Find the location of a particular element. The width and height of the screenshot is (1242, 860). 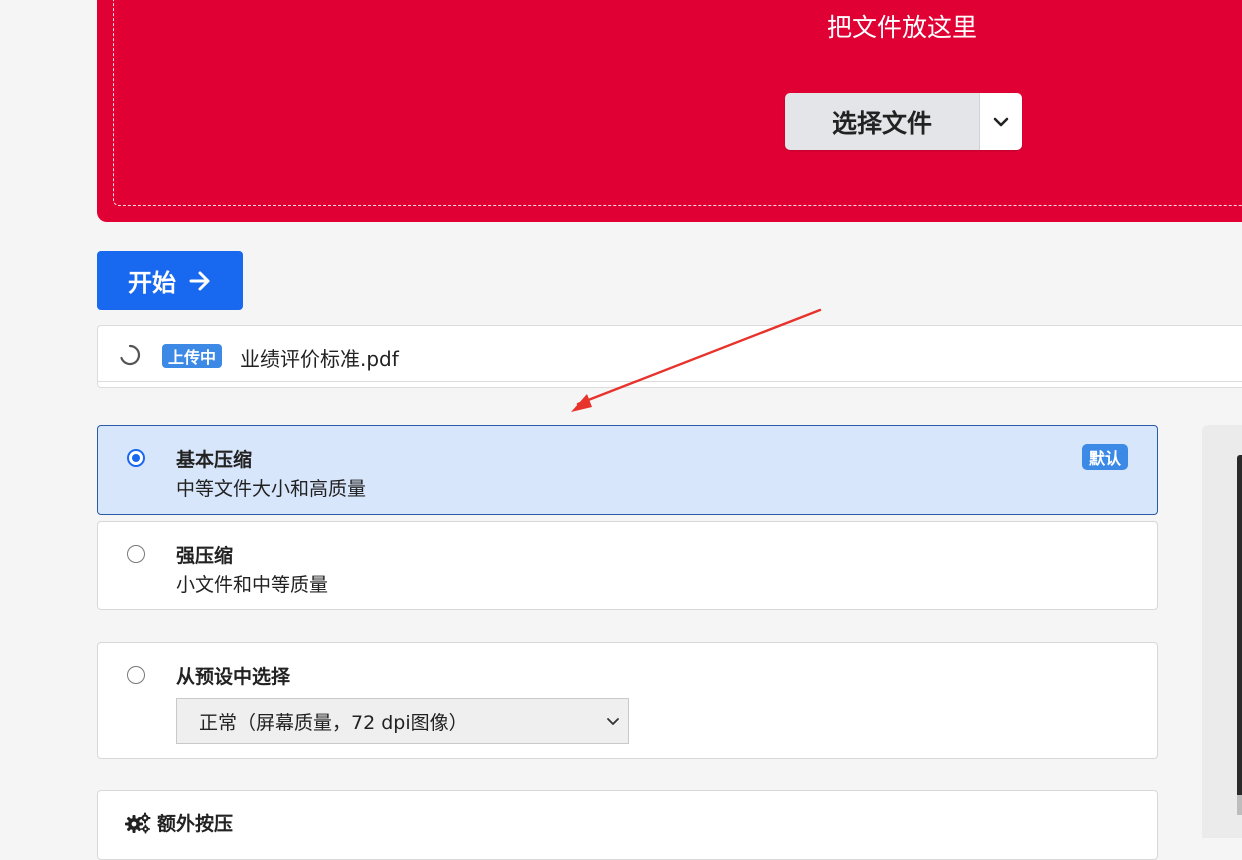

side-panel-preview is located at coordinates (1239, 627).